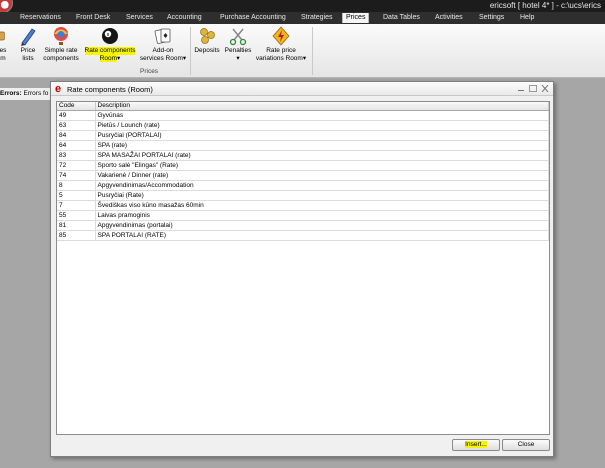 The image size is (605, 468). I want to click on tab-purchase-accounting: Purchase Accounting, so click(253, 18).